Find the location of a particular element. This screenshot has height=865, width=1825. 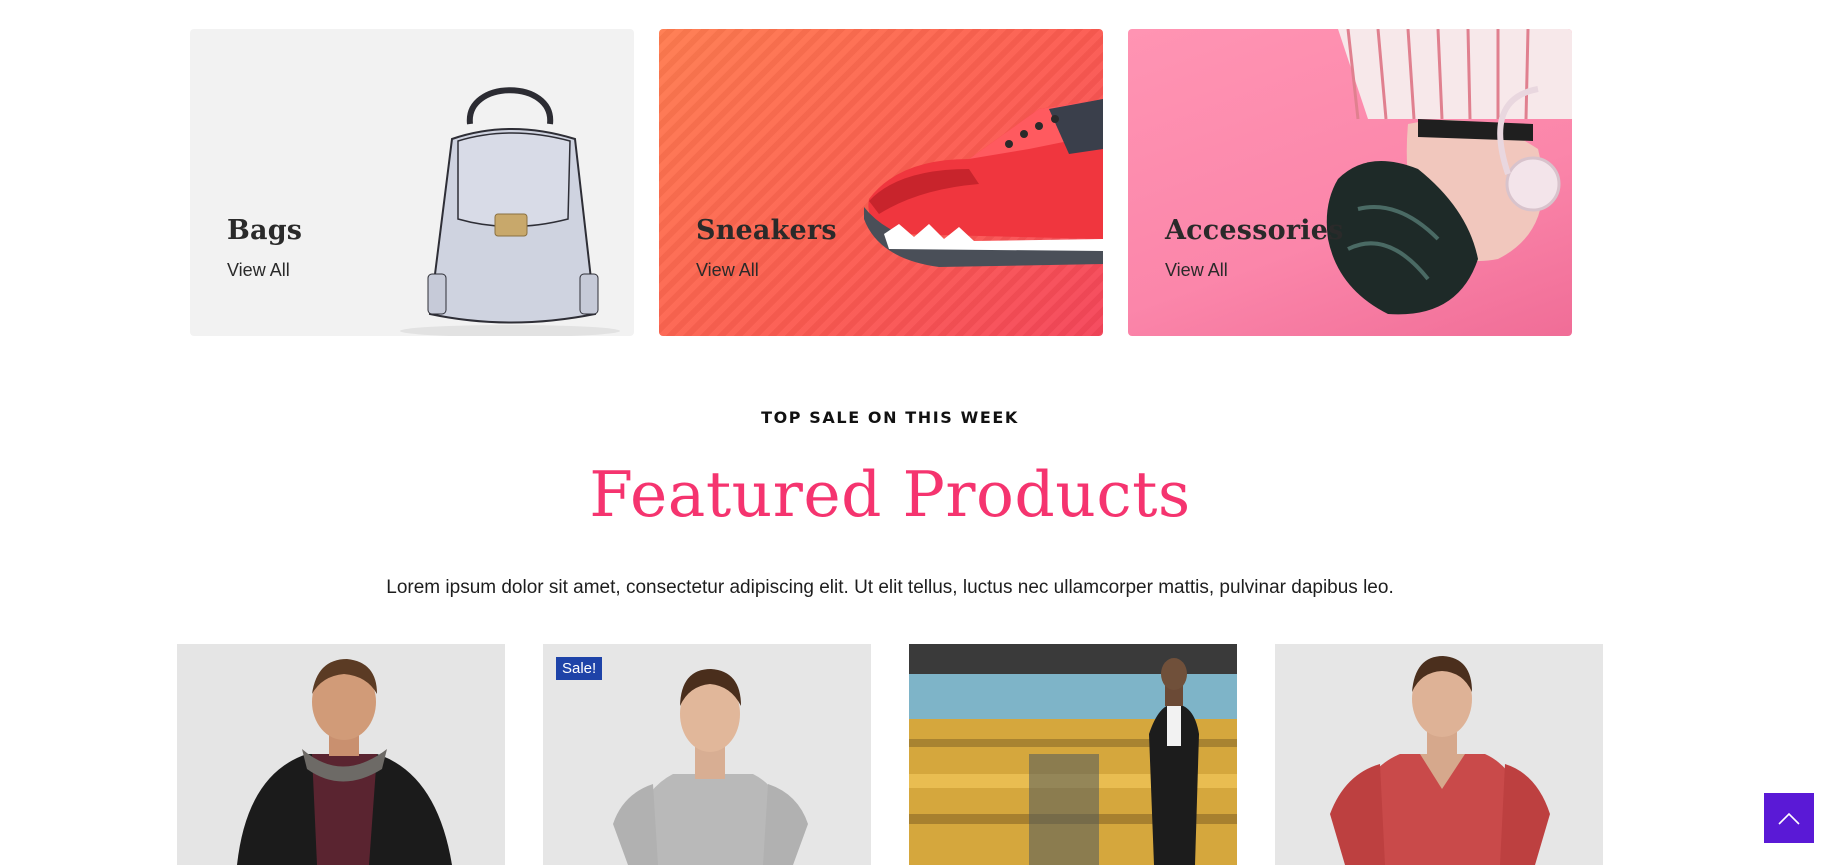

man-red-tshirt-image is located at coordinates (1439, 754).